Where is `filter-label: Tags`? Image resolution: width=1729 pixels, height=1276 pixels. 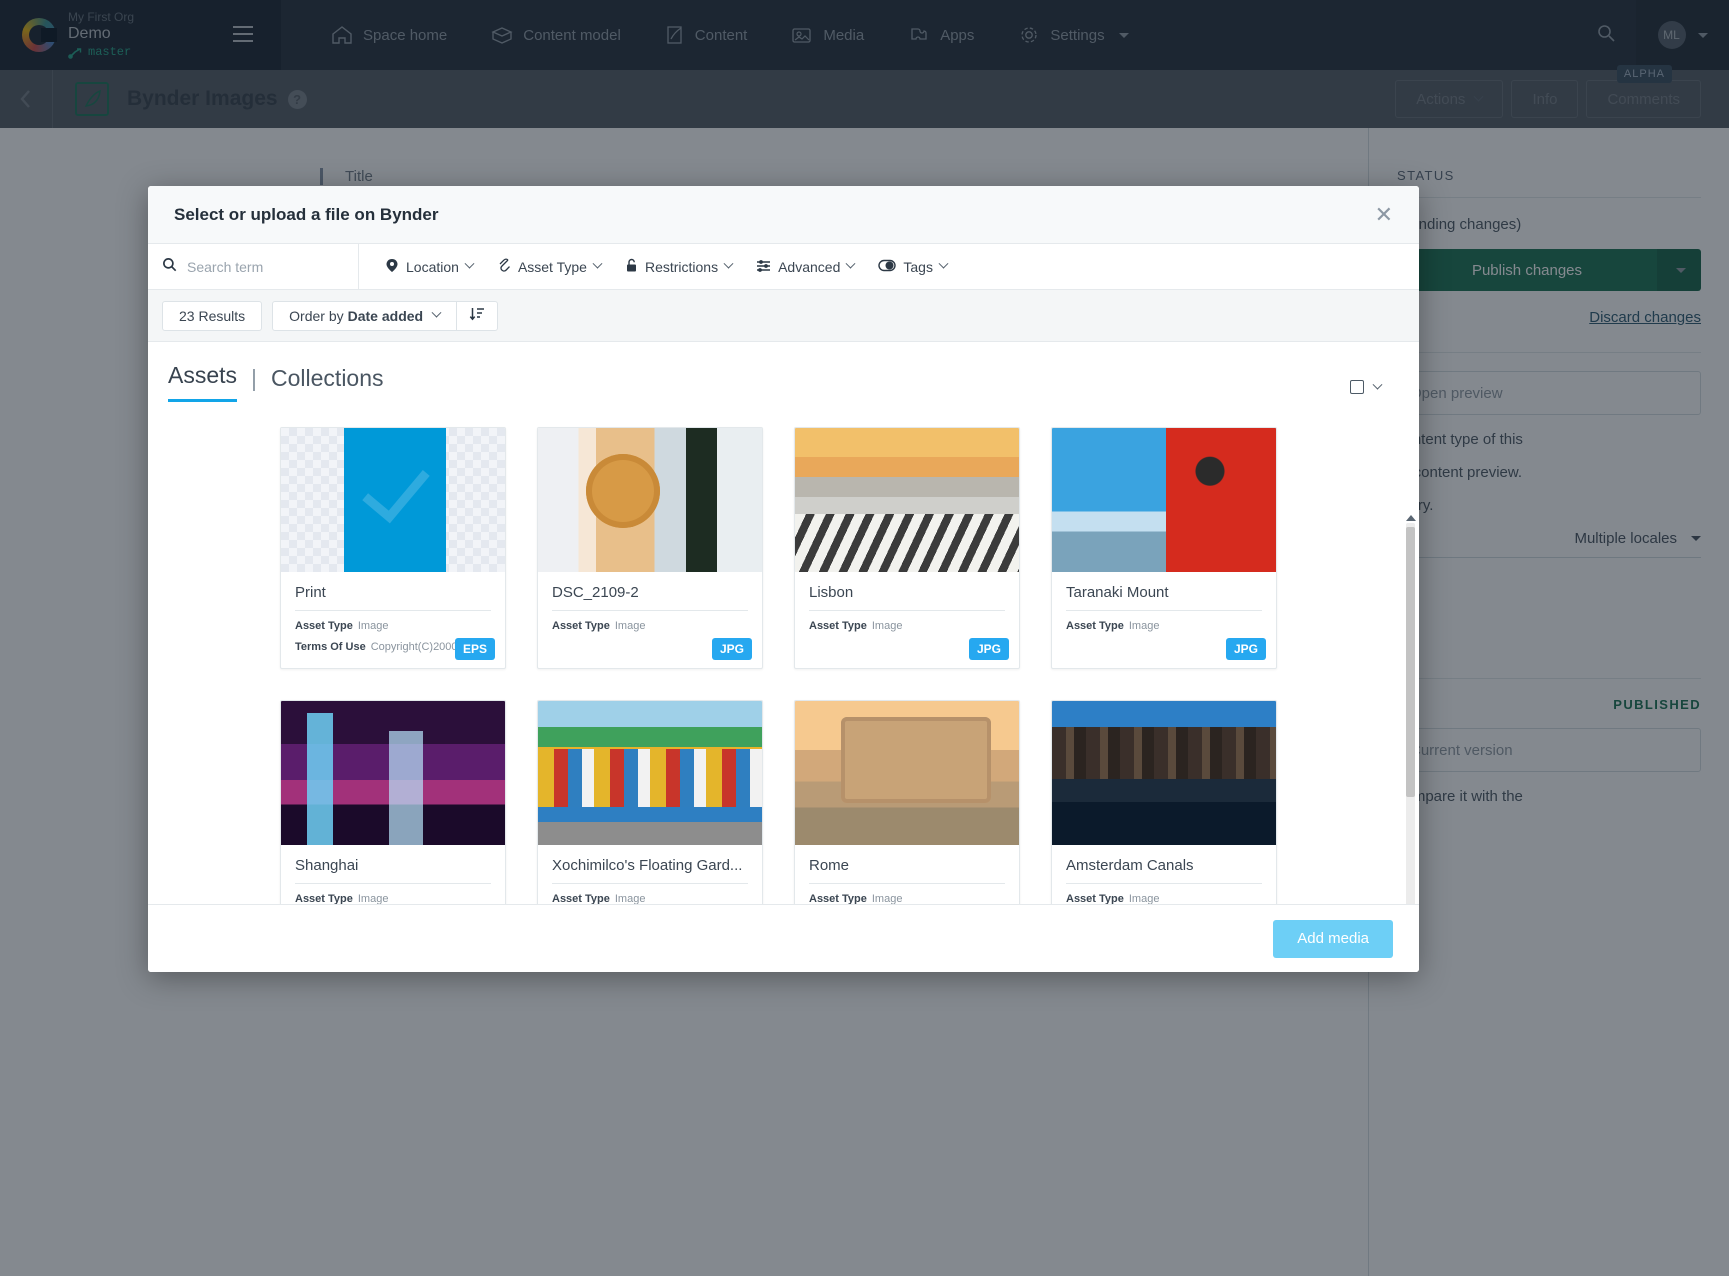 filter-label: Tags is located at coordinates (918, 266).